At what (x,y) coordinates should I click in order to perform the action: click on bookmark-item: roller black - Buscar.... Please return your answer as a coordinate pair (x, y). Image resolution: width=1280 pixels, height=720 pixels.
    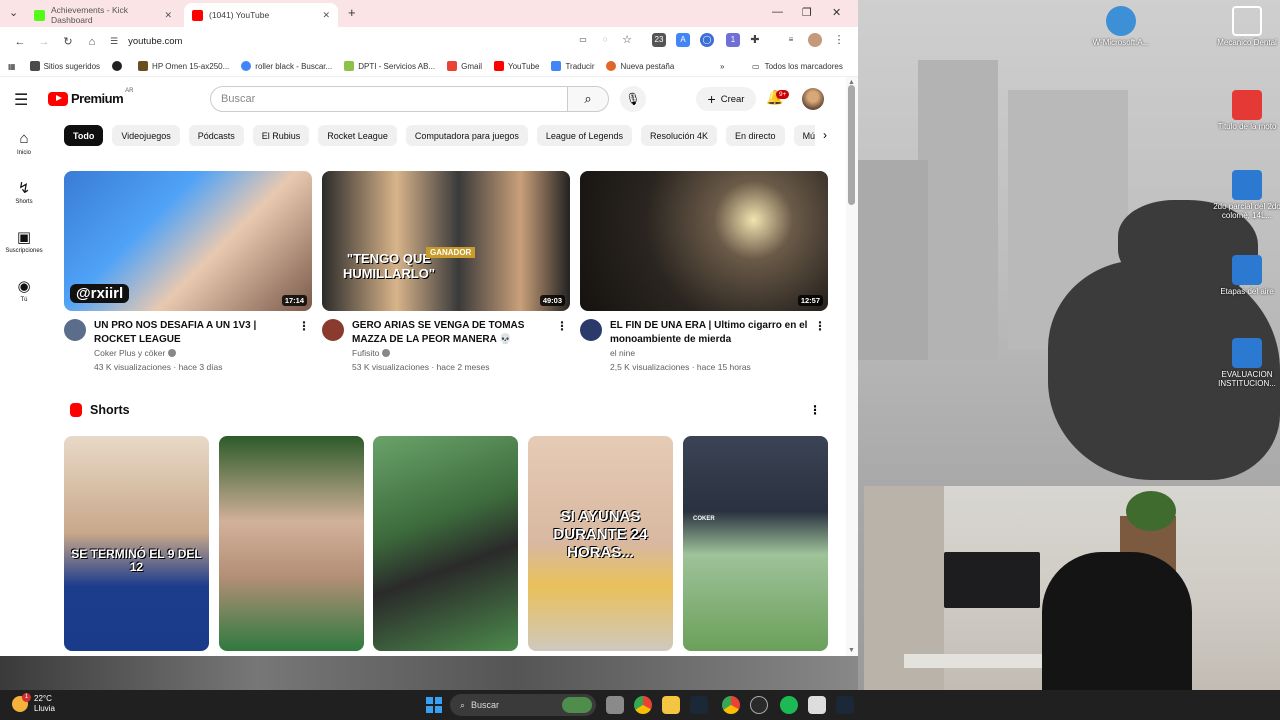
    Looking at the image, I should click on (286, 66).